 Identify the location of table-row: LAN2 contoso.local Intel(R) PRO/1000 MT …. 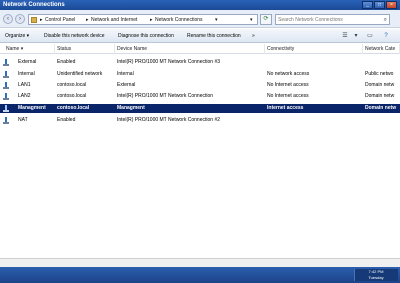
(200, 96).